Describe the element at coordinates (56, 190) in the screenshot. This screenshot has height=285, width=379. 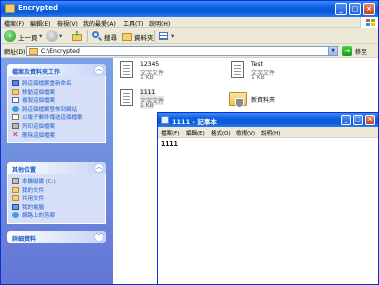
I see `place-my-documents: 我的文件` at that location.